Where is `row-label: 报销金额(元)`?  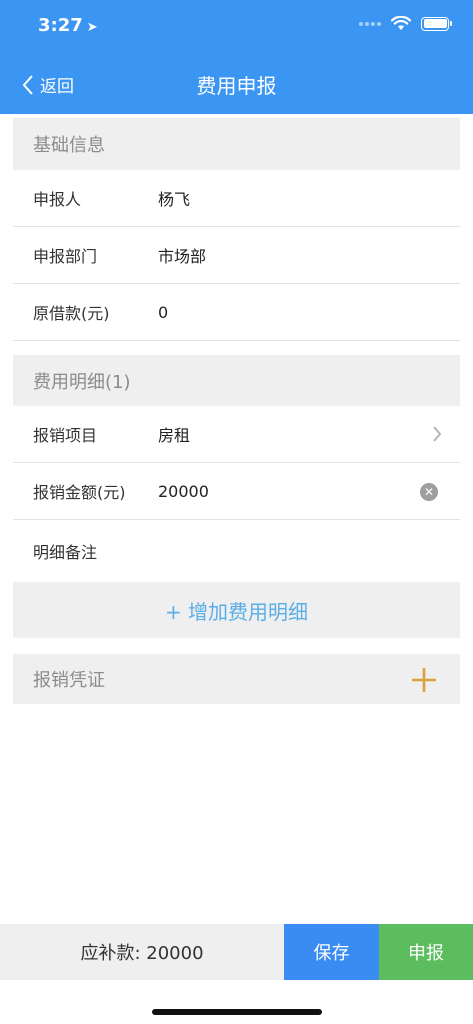 row-label: 报销金额(元) is located at coordinates (79, 492).